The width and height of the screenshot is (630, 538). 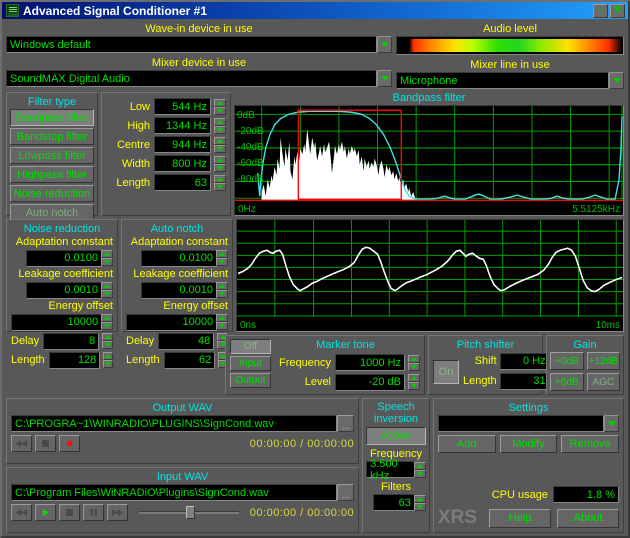 What do you see at coordinates (590, 444) in the screenshot?
I see `settings-remove-button: Remove` at bounding box center [590, 444].